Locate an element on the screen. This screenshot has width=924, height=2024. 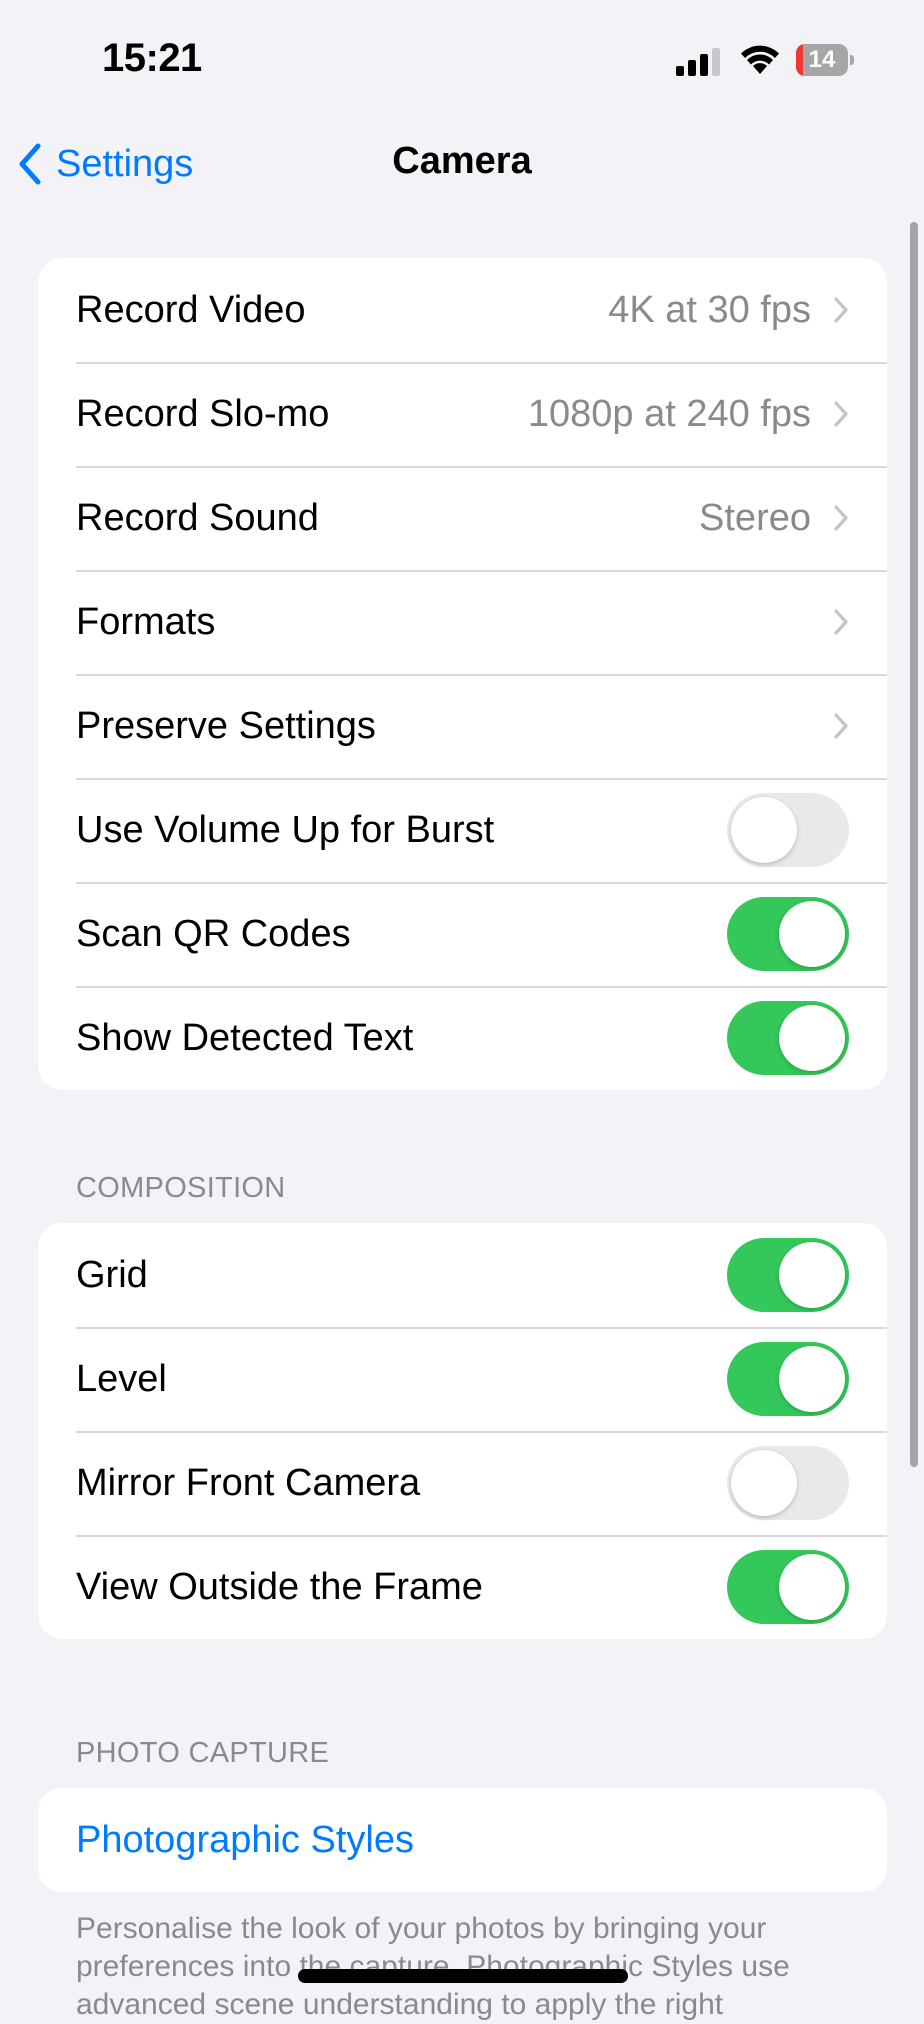
level-toggle is located at coordinates (788, 1379).